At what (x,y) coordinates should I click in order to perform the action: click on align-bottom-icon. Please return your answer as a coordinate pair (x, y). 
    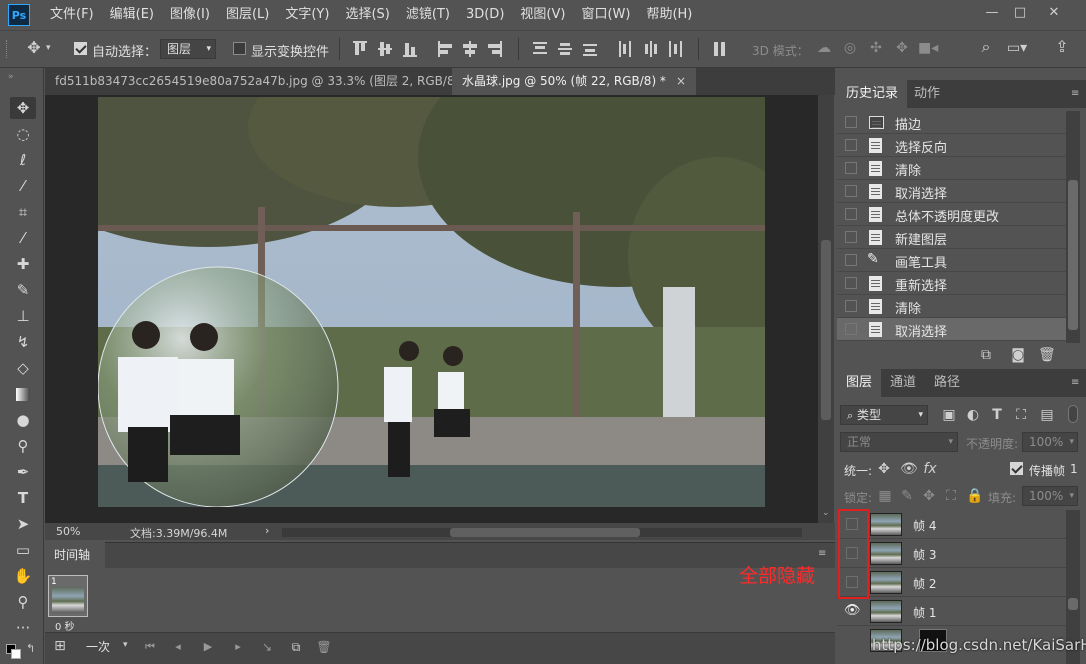
    Looking at the image, I should click on (410, 49).